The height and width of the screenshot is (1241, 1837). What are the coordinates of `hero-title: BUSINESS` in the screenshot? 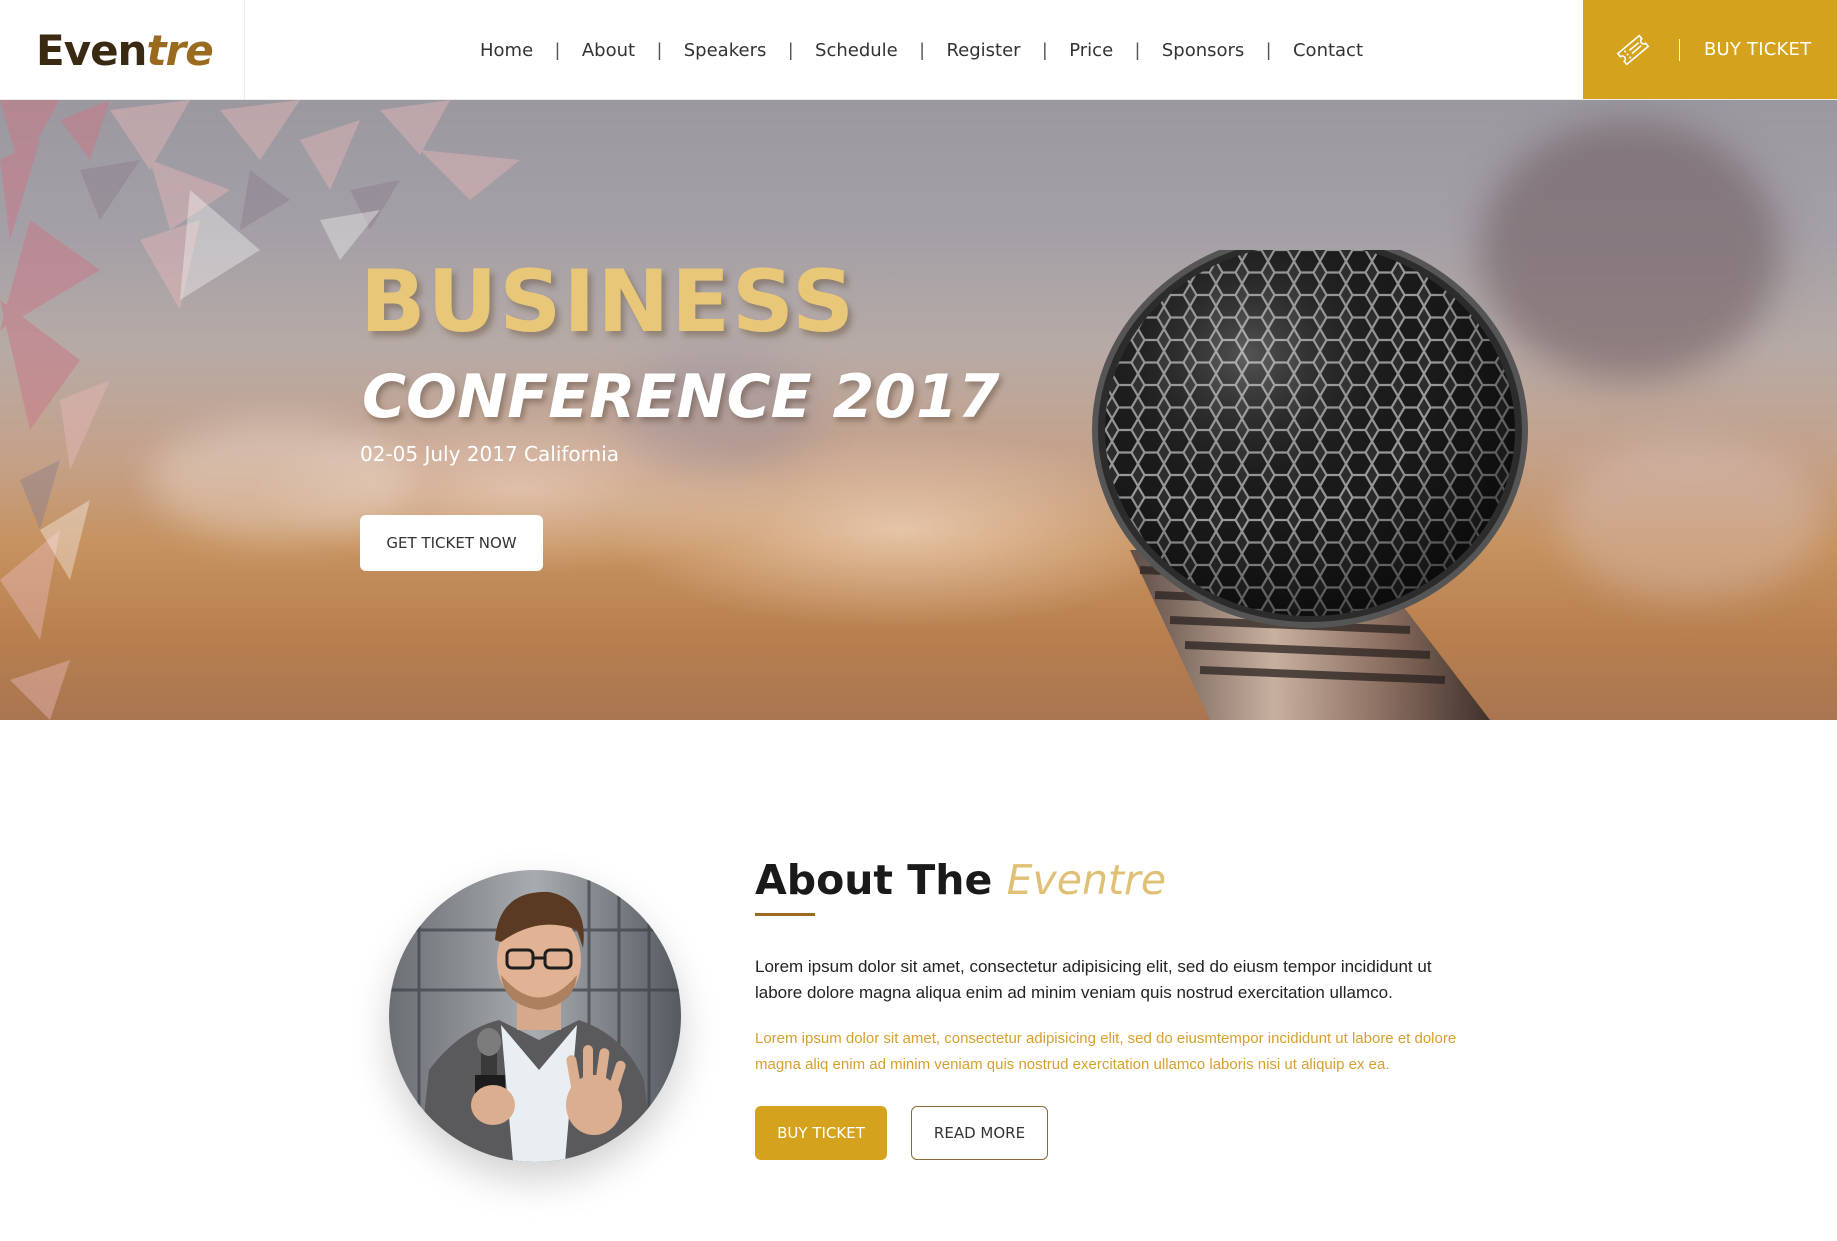 It's located at (608, 302).